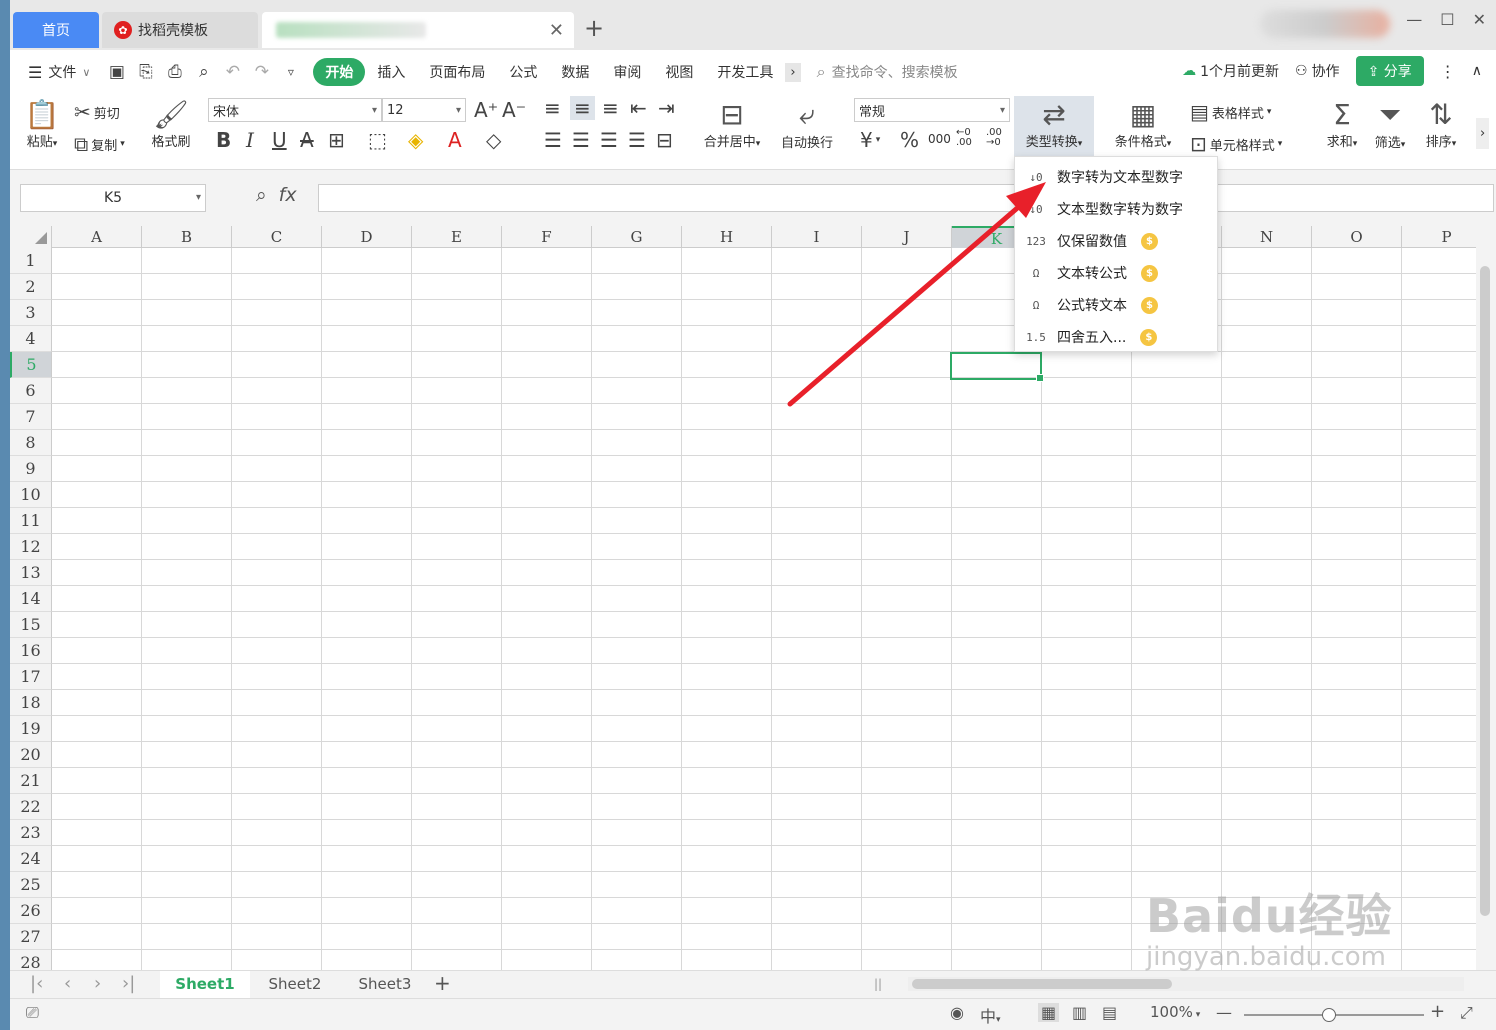 The height and width of the screenshot is (1030, 1496). I want to click on arrow-shaft, so click(906, 304).